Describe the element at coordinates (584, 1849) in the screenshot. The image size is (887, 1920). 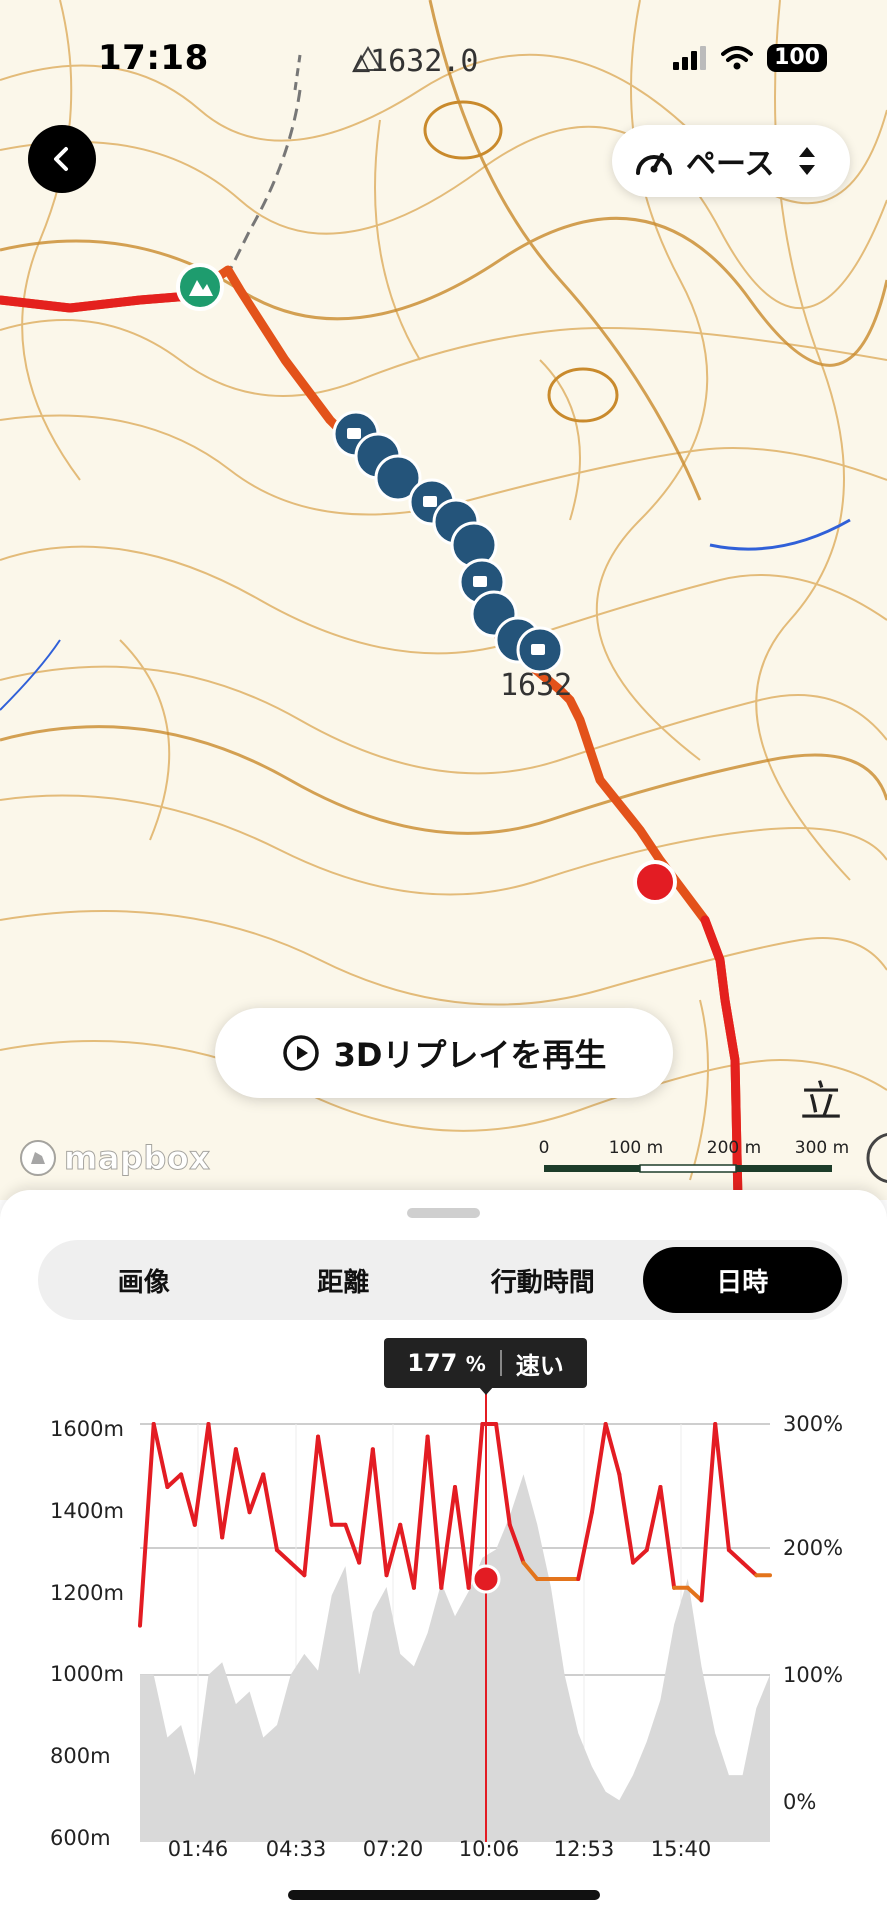
I see `x-tick: 12:53` at that location.